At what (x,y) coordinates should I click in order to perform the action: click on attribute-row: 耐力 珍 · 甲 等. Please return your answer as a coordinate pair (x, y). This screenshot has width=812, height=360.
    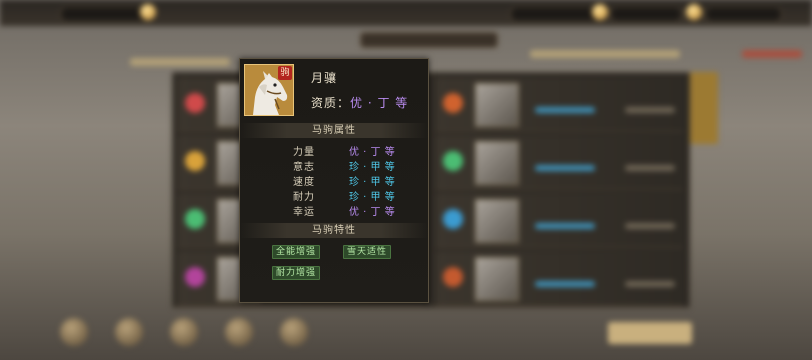
    Looking at the image, I should click on (334, 195).